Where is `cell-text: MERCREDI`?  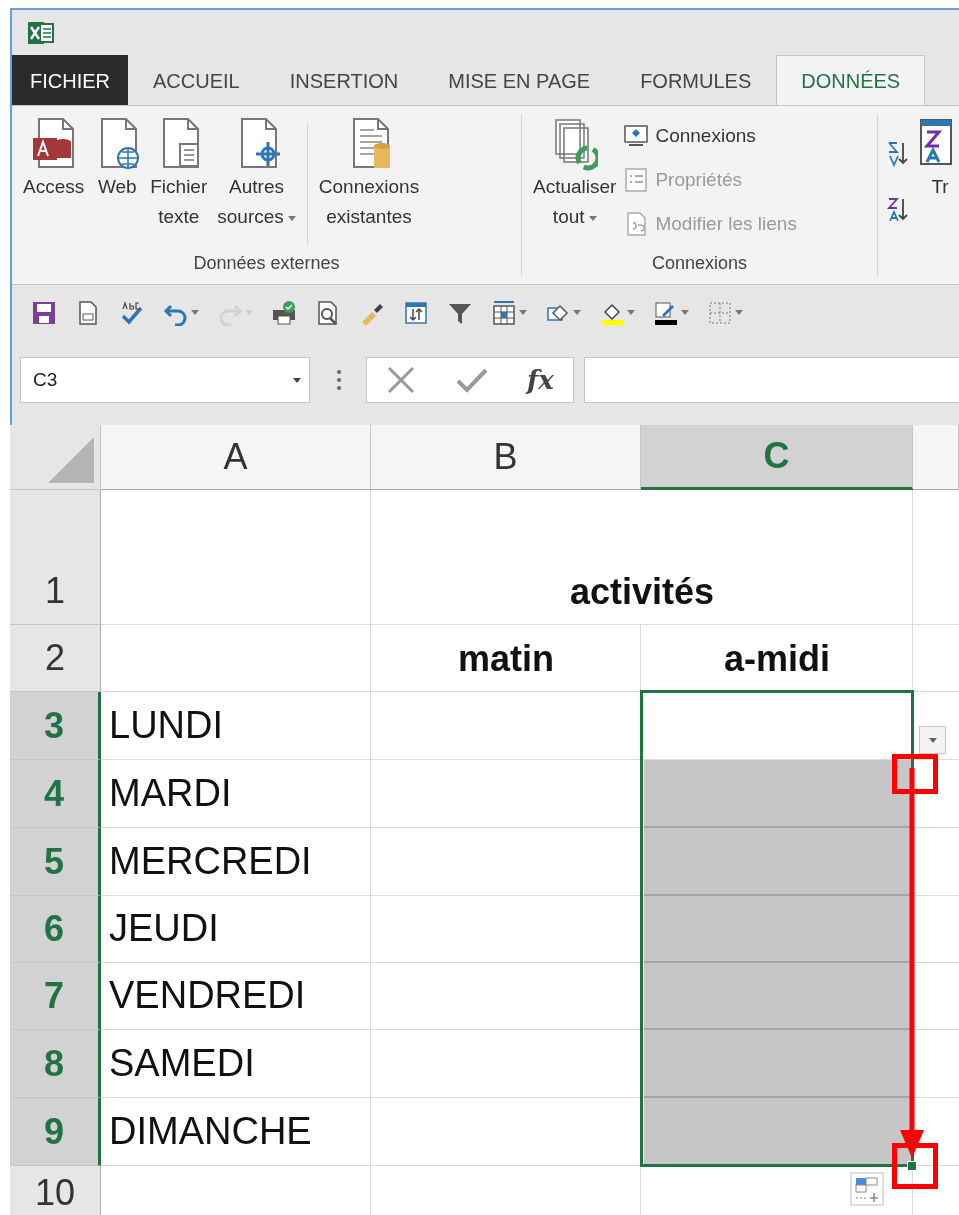 cell-text: MERCREDI is located at coordinates (210, 861).